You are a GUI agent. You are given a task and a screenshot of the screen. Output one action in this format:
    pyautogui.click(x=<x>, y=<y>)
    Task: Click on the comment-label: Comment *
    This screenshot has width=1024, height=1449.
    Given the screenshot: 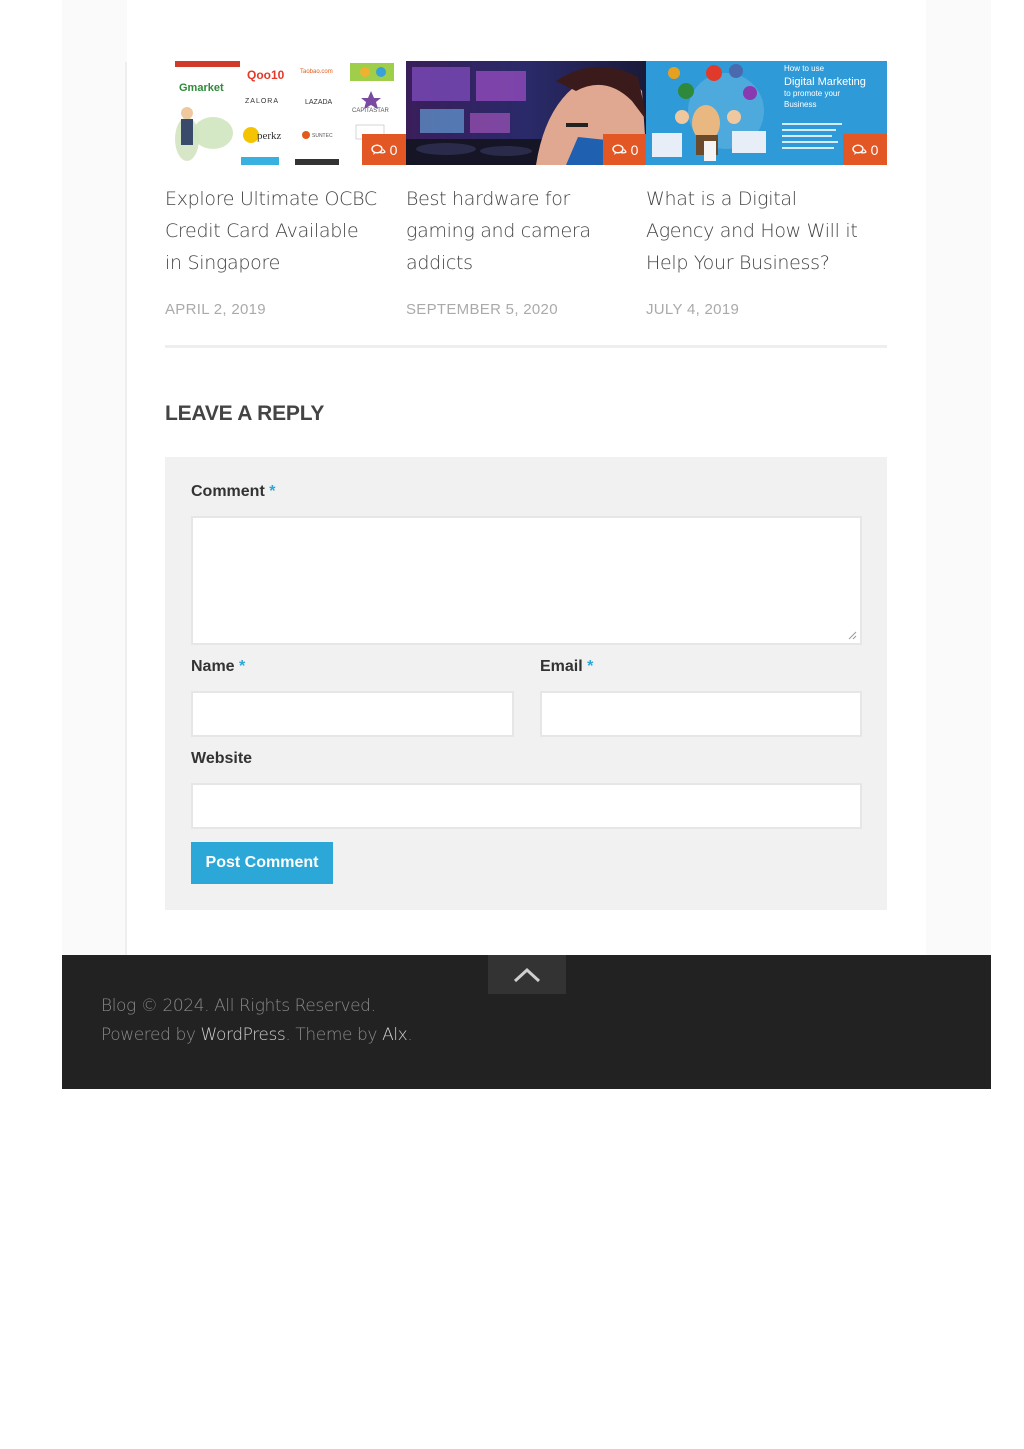 What is the action you would take?
    pyautogui.click(x=233, y=492)
    